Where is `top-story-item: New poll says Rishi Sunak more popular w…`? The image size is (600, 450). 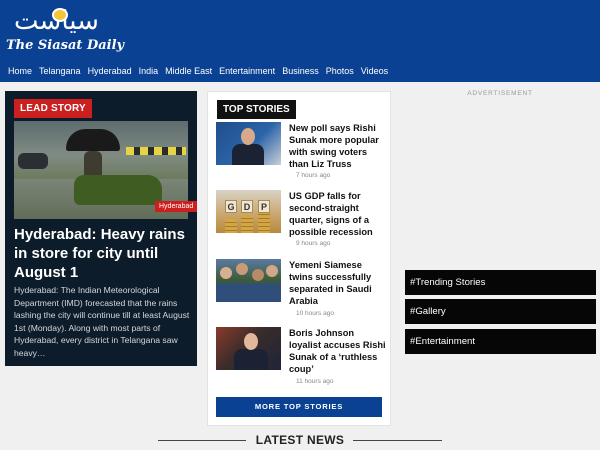
top-story-item: New poll says Rishi Sunak more popular w… is located at coordinates (302, 153).